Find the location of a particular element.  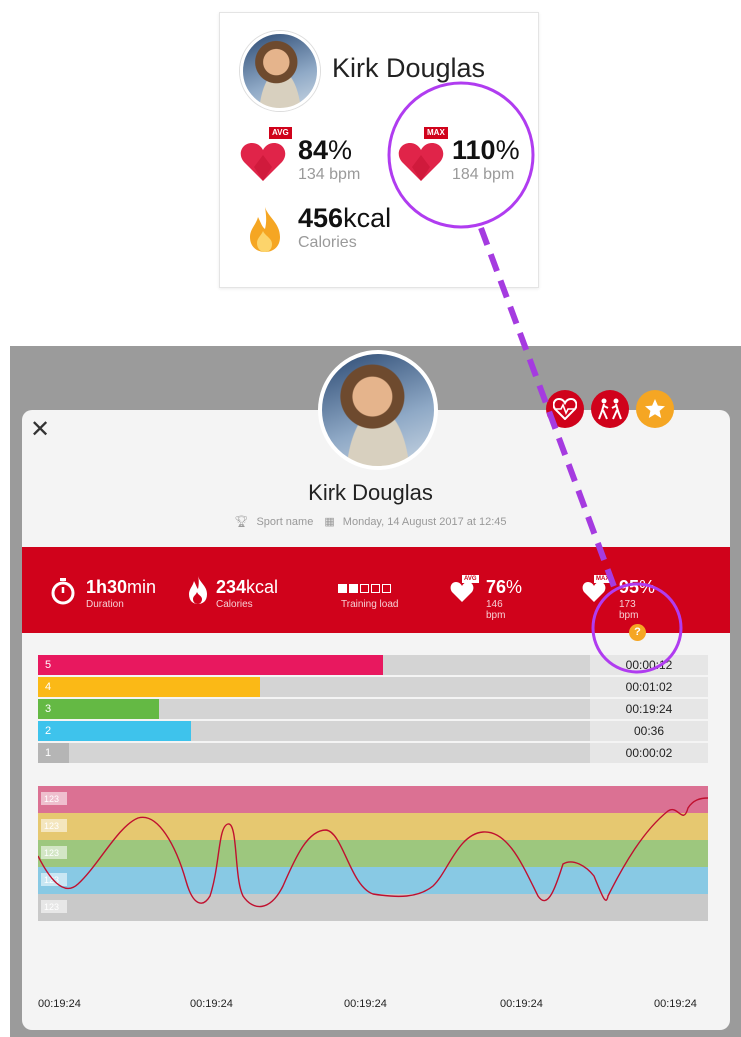

zone-row: 4 00:01:02 is located at coordinates (373, 687).